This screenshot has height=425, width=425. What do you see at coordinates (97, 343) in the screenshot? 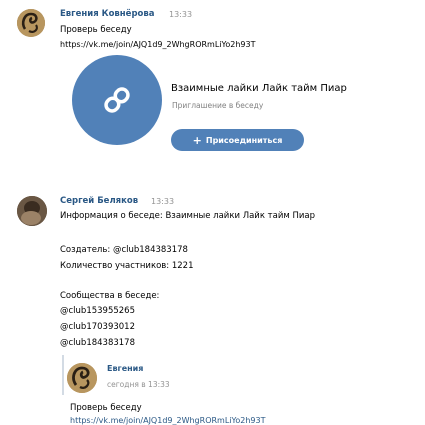
I see `community-link: @club184383178` at bounding box center [97, 343].